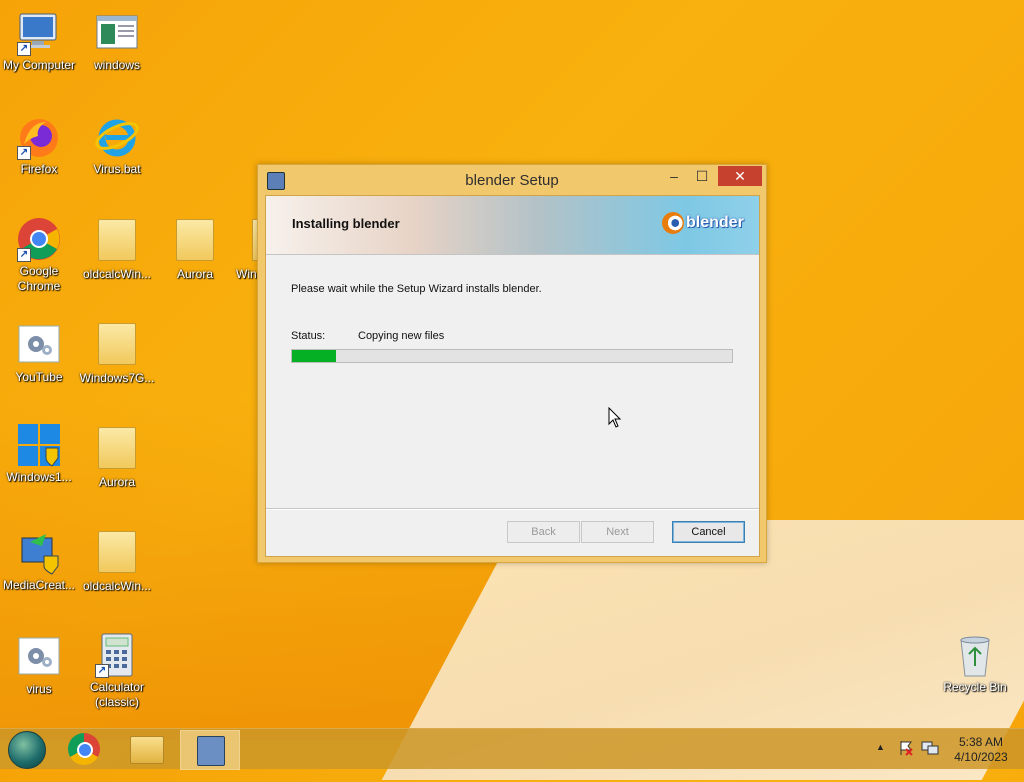 This screenshot has height=782, width=1024. I want to click on internet-explorer-icon, so click(117, 137).